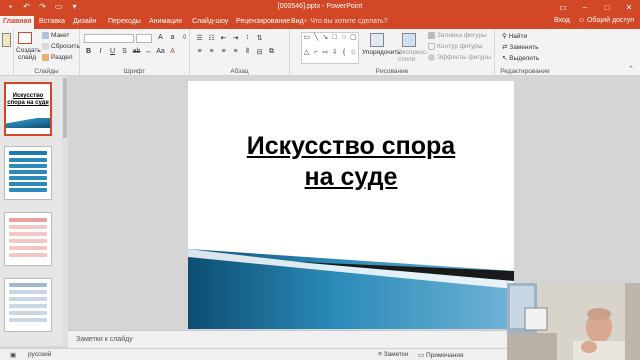 This screenshot has width=640, height=360. Describe the element at coordinates (100, 51) in the screenshot. I see `italic-icon: I` at that location.